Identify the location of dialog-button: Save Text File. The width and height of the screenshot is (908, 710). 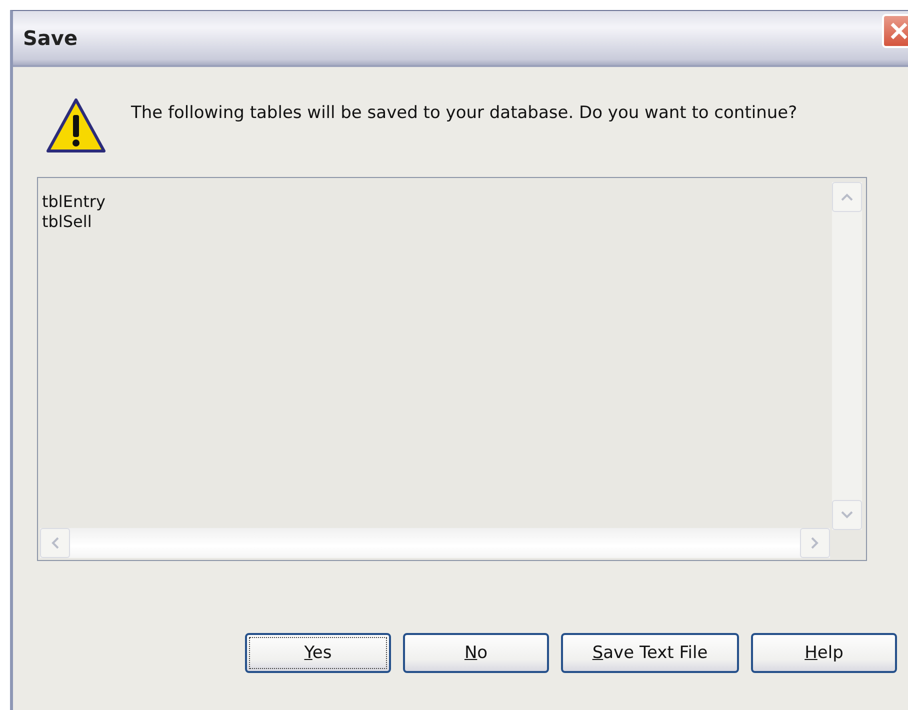
(650, 653).